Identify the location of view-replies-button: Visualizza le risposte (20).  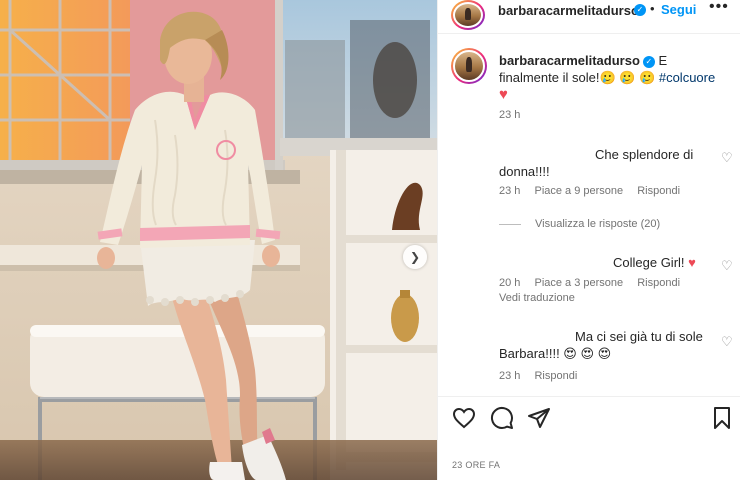
(579, 224).